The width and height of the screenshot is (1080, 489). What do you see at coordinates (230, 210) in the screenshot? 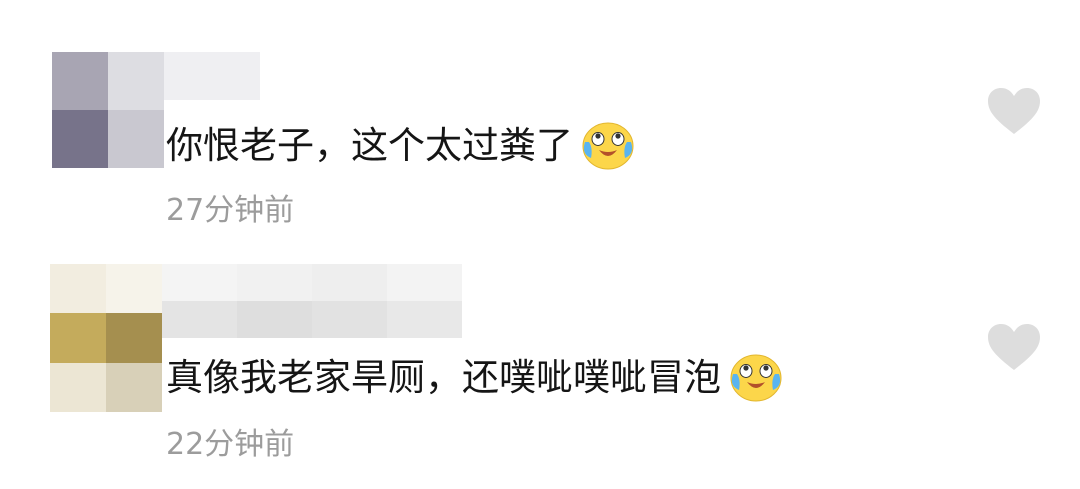
I see `comment-timestamp: 27分钟前` at bounding box center [230, 210].